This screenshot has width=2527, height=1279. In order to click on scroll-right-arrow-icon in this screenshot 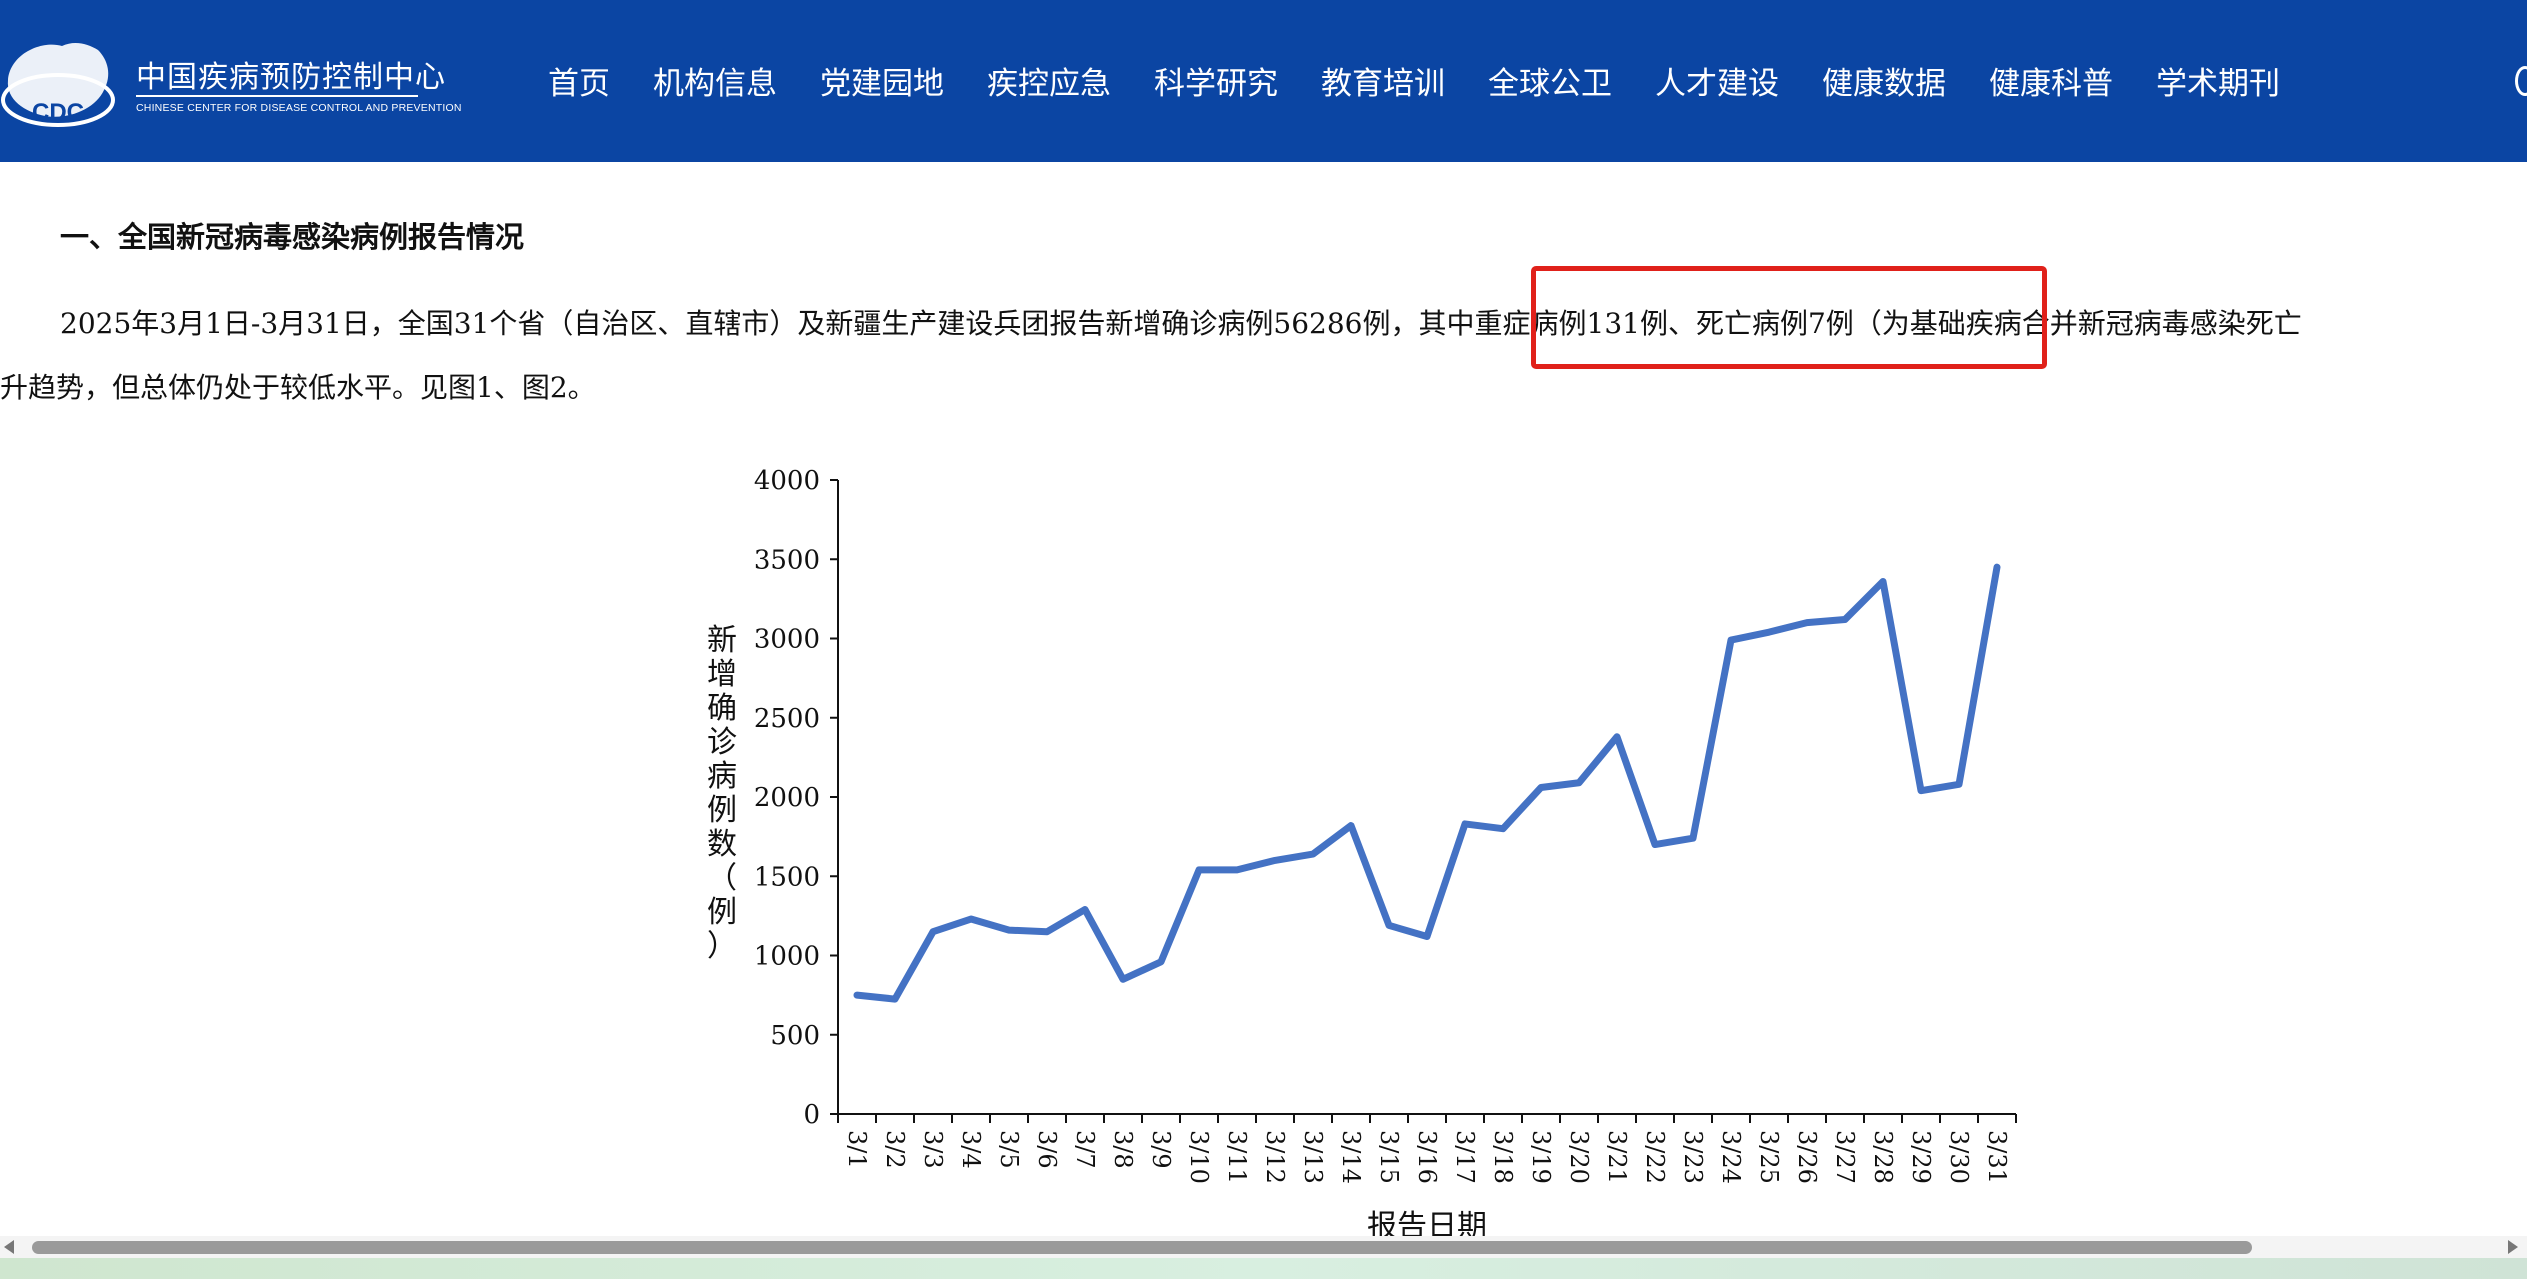, I will do `click(2513, 1247)`.